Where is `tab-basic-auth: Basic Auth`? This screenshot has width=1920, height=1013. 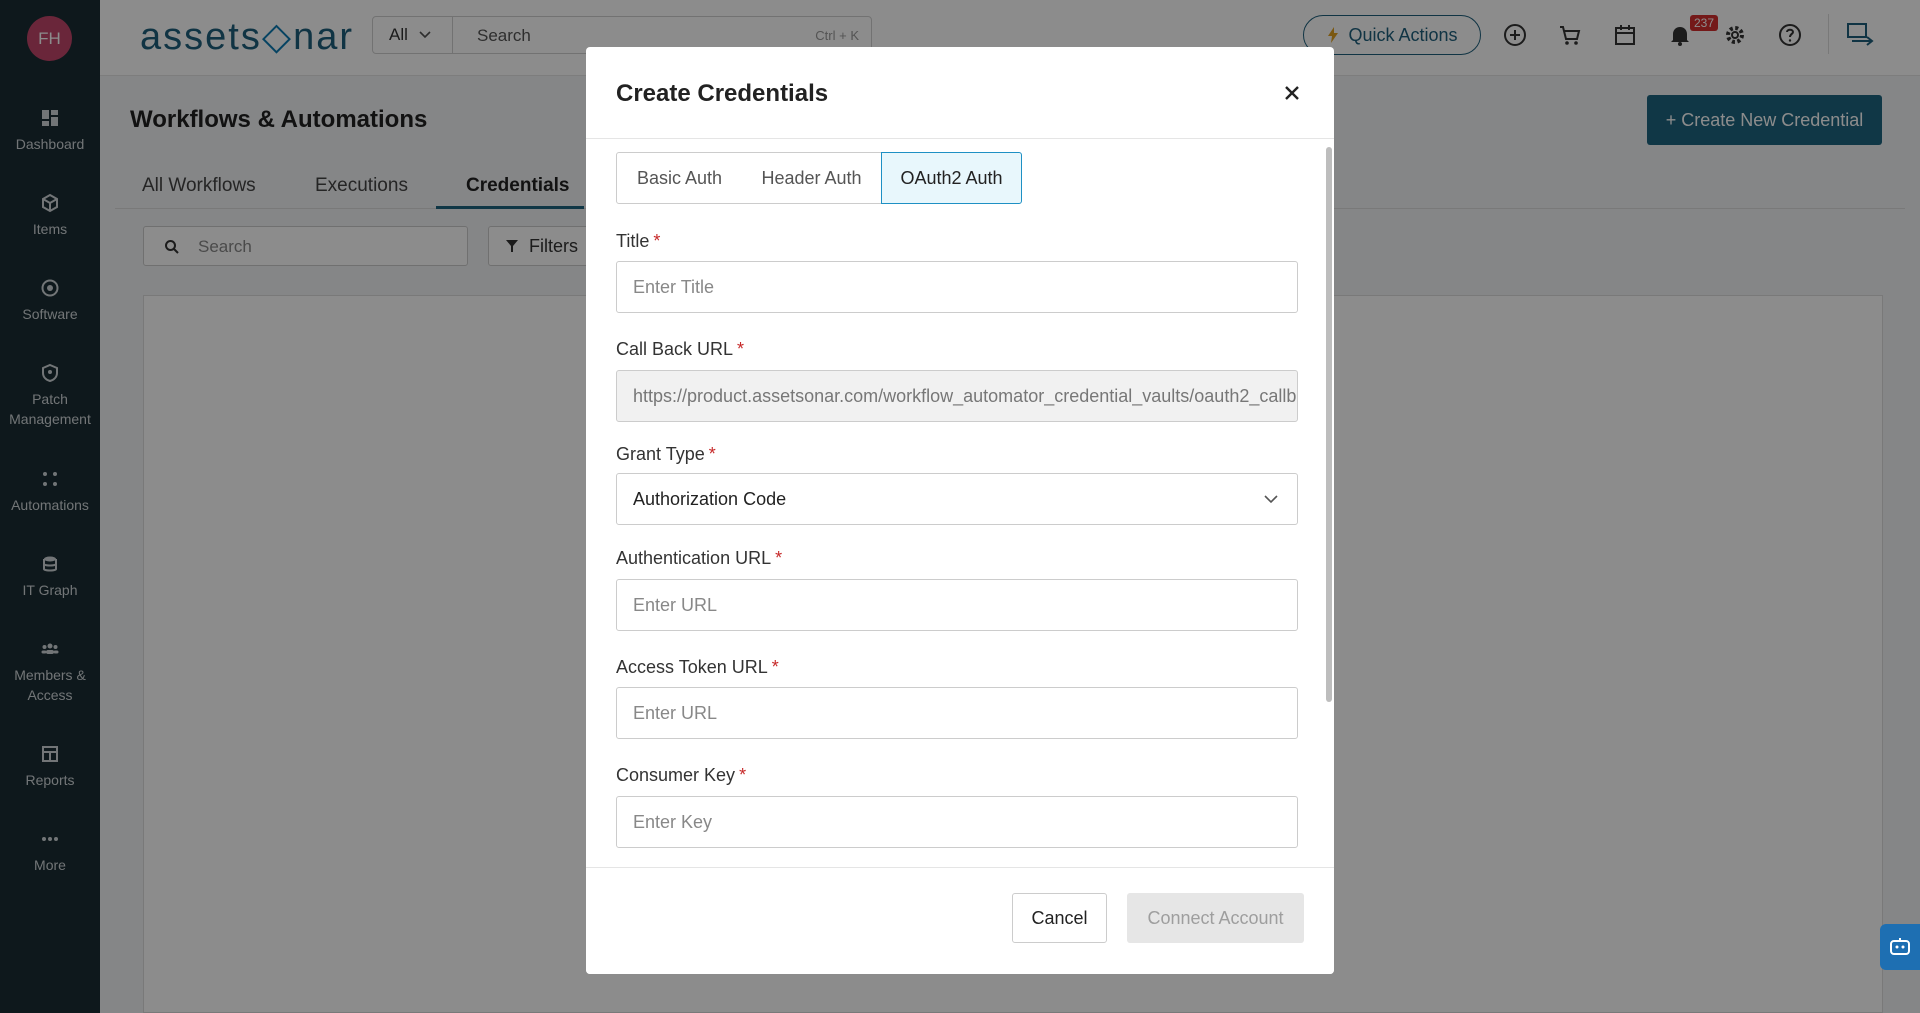
tab-basic-auth: Basic Auth is located at coordinates (679, 178).